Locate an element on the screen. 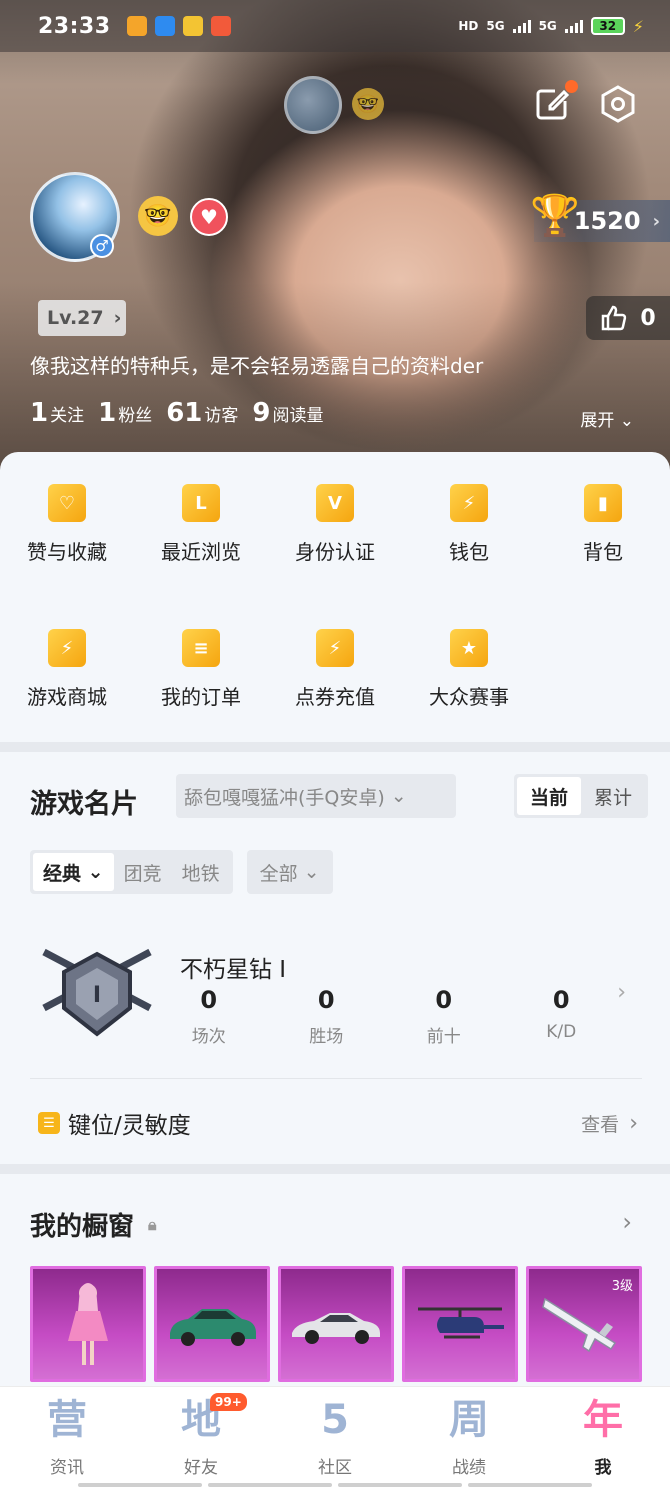  tab-friends: 地 99+ 好友 is located at coordinates (201, 1438).